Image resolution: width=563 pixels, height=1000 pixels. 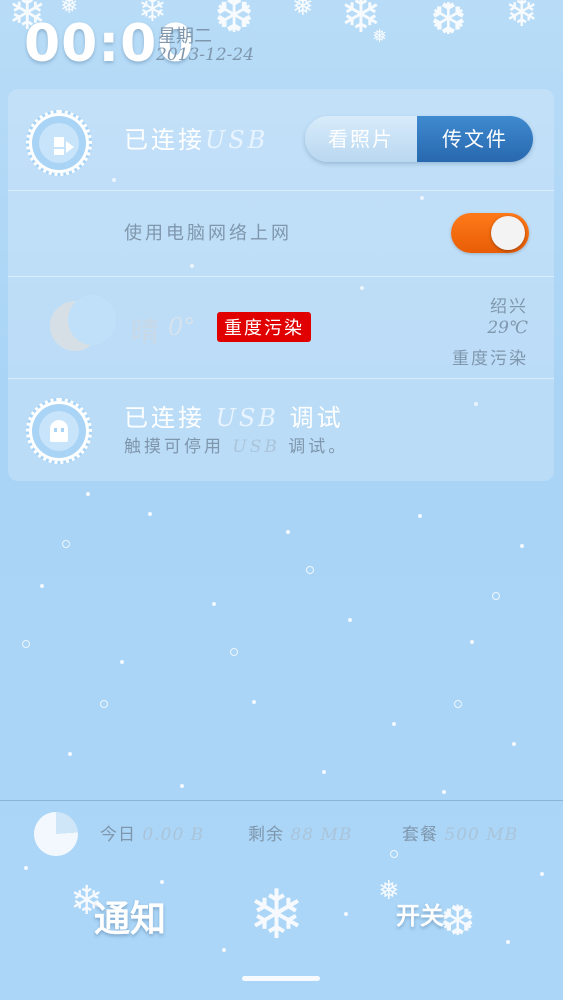 What do you see at coordinates (59, 431) in the screenshot?
I see `ghost-debug-icon` at bounding box center [59, 431].